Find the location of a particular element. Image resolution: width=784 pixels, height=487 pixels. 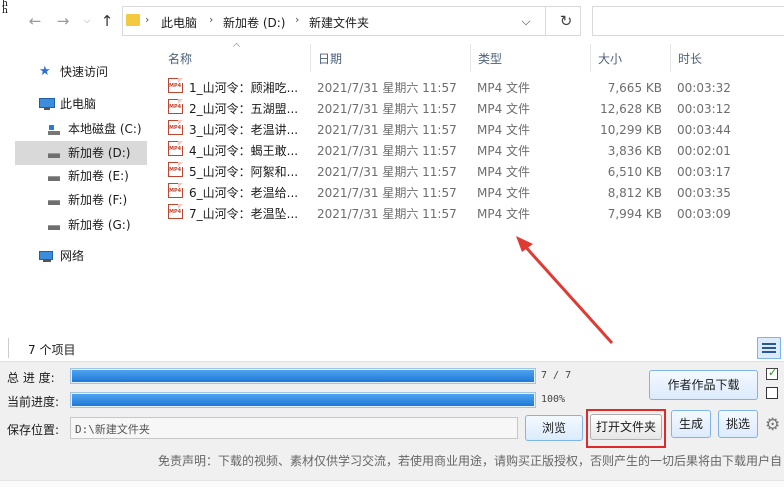

total-progress-fill is located at coordinates (303, 376).